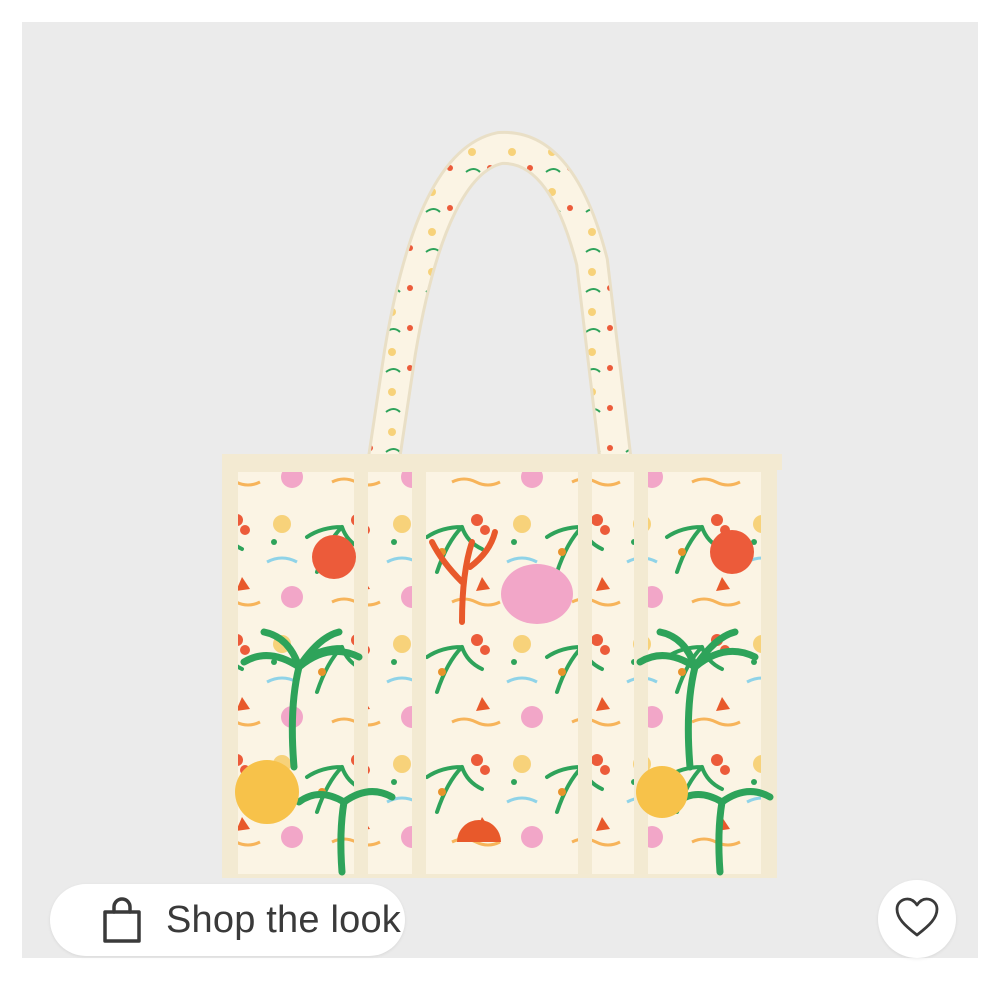 This screenshot has height=1000, width=1000. I want to click on shop-the-look-button: Shop the look, so click(227, 920).